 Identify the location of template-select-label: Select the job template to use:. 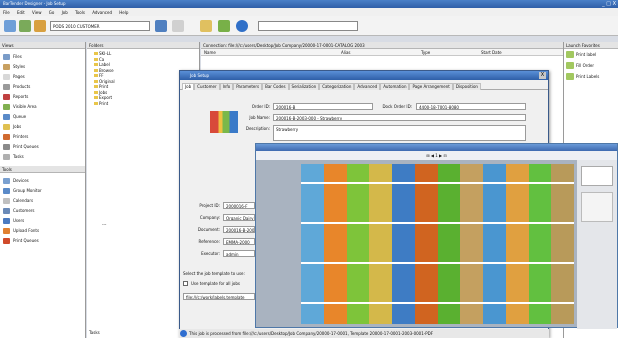
(214, 273).